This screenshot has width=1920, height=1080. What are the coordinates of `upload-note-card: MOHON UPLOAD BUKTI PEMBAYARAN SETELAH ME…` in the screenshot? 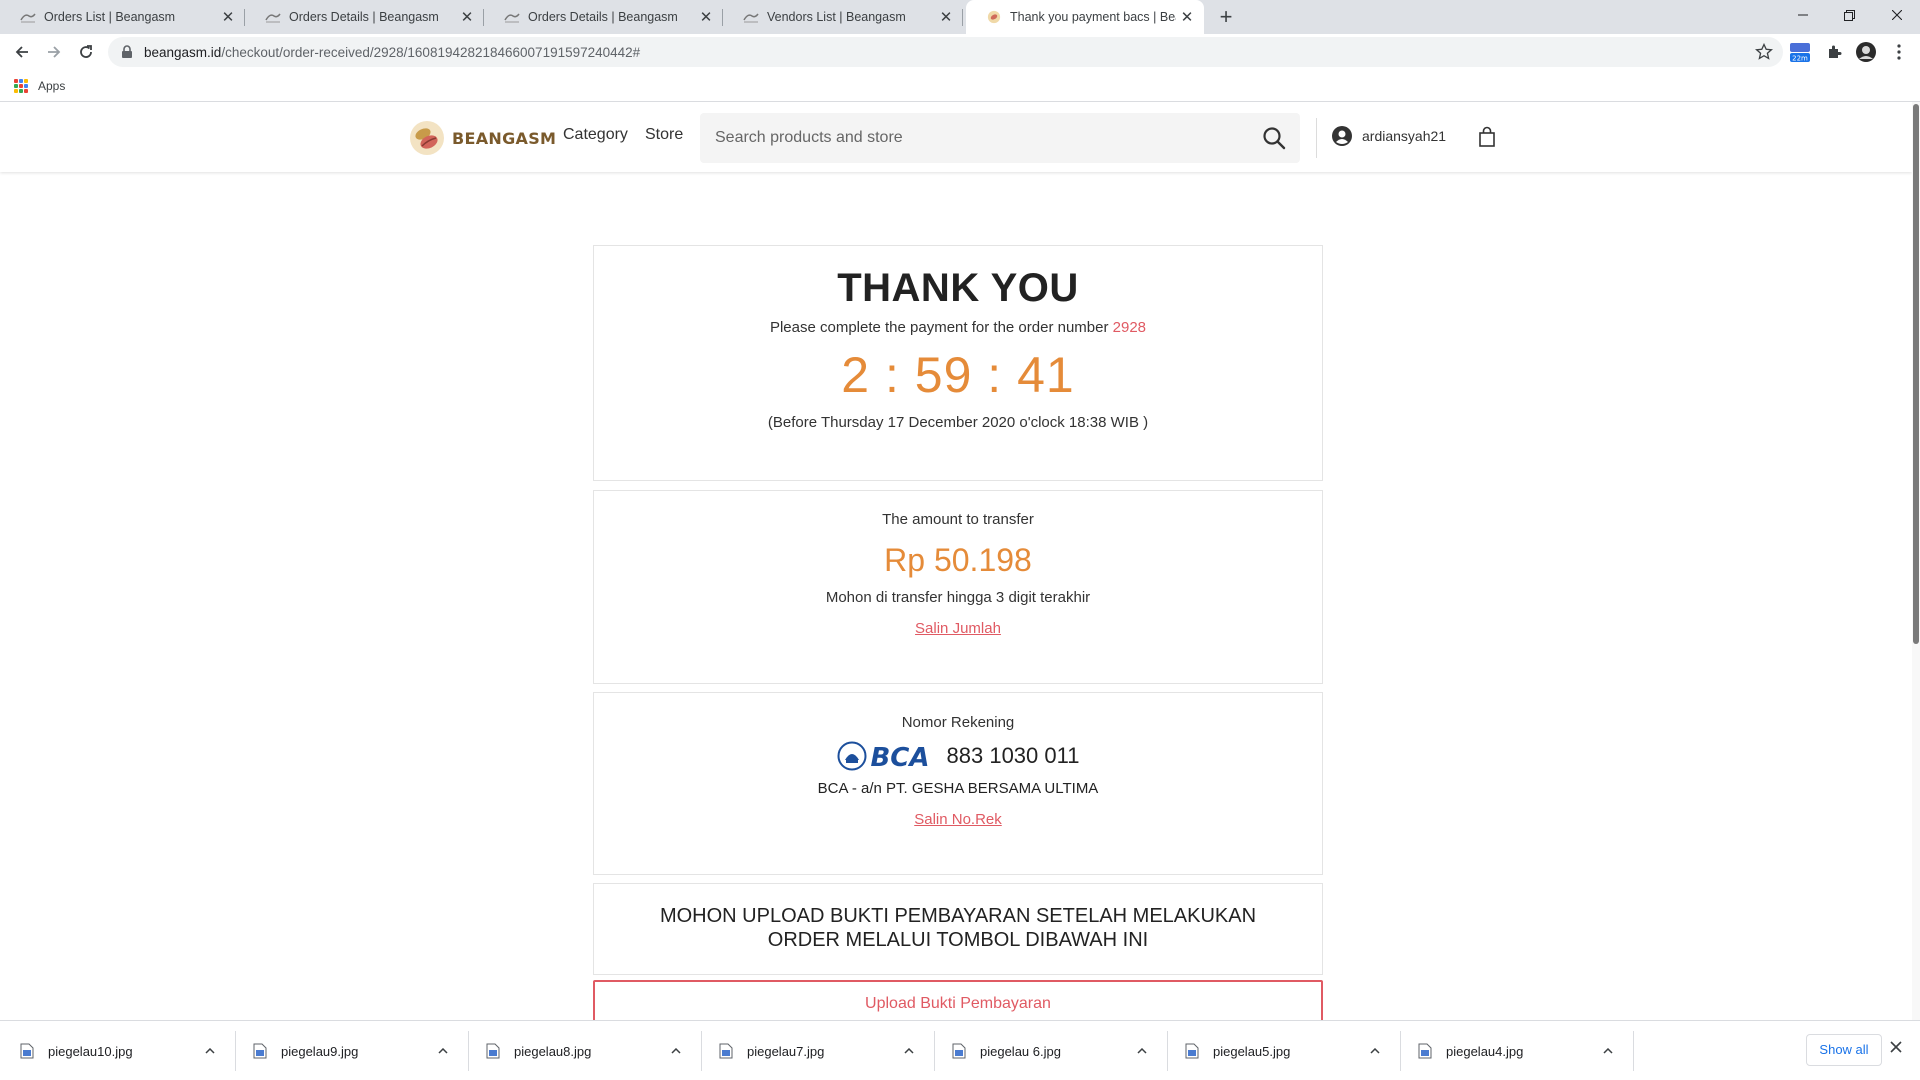 It's located at (958, 929).